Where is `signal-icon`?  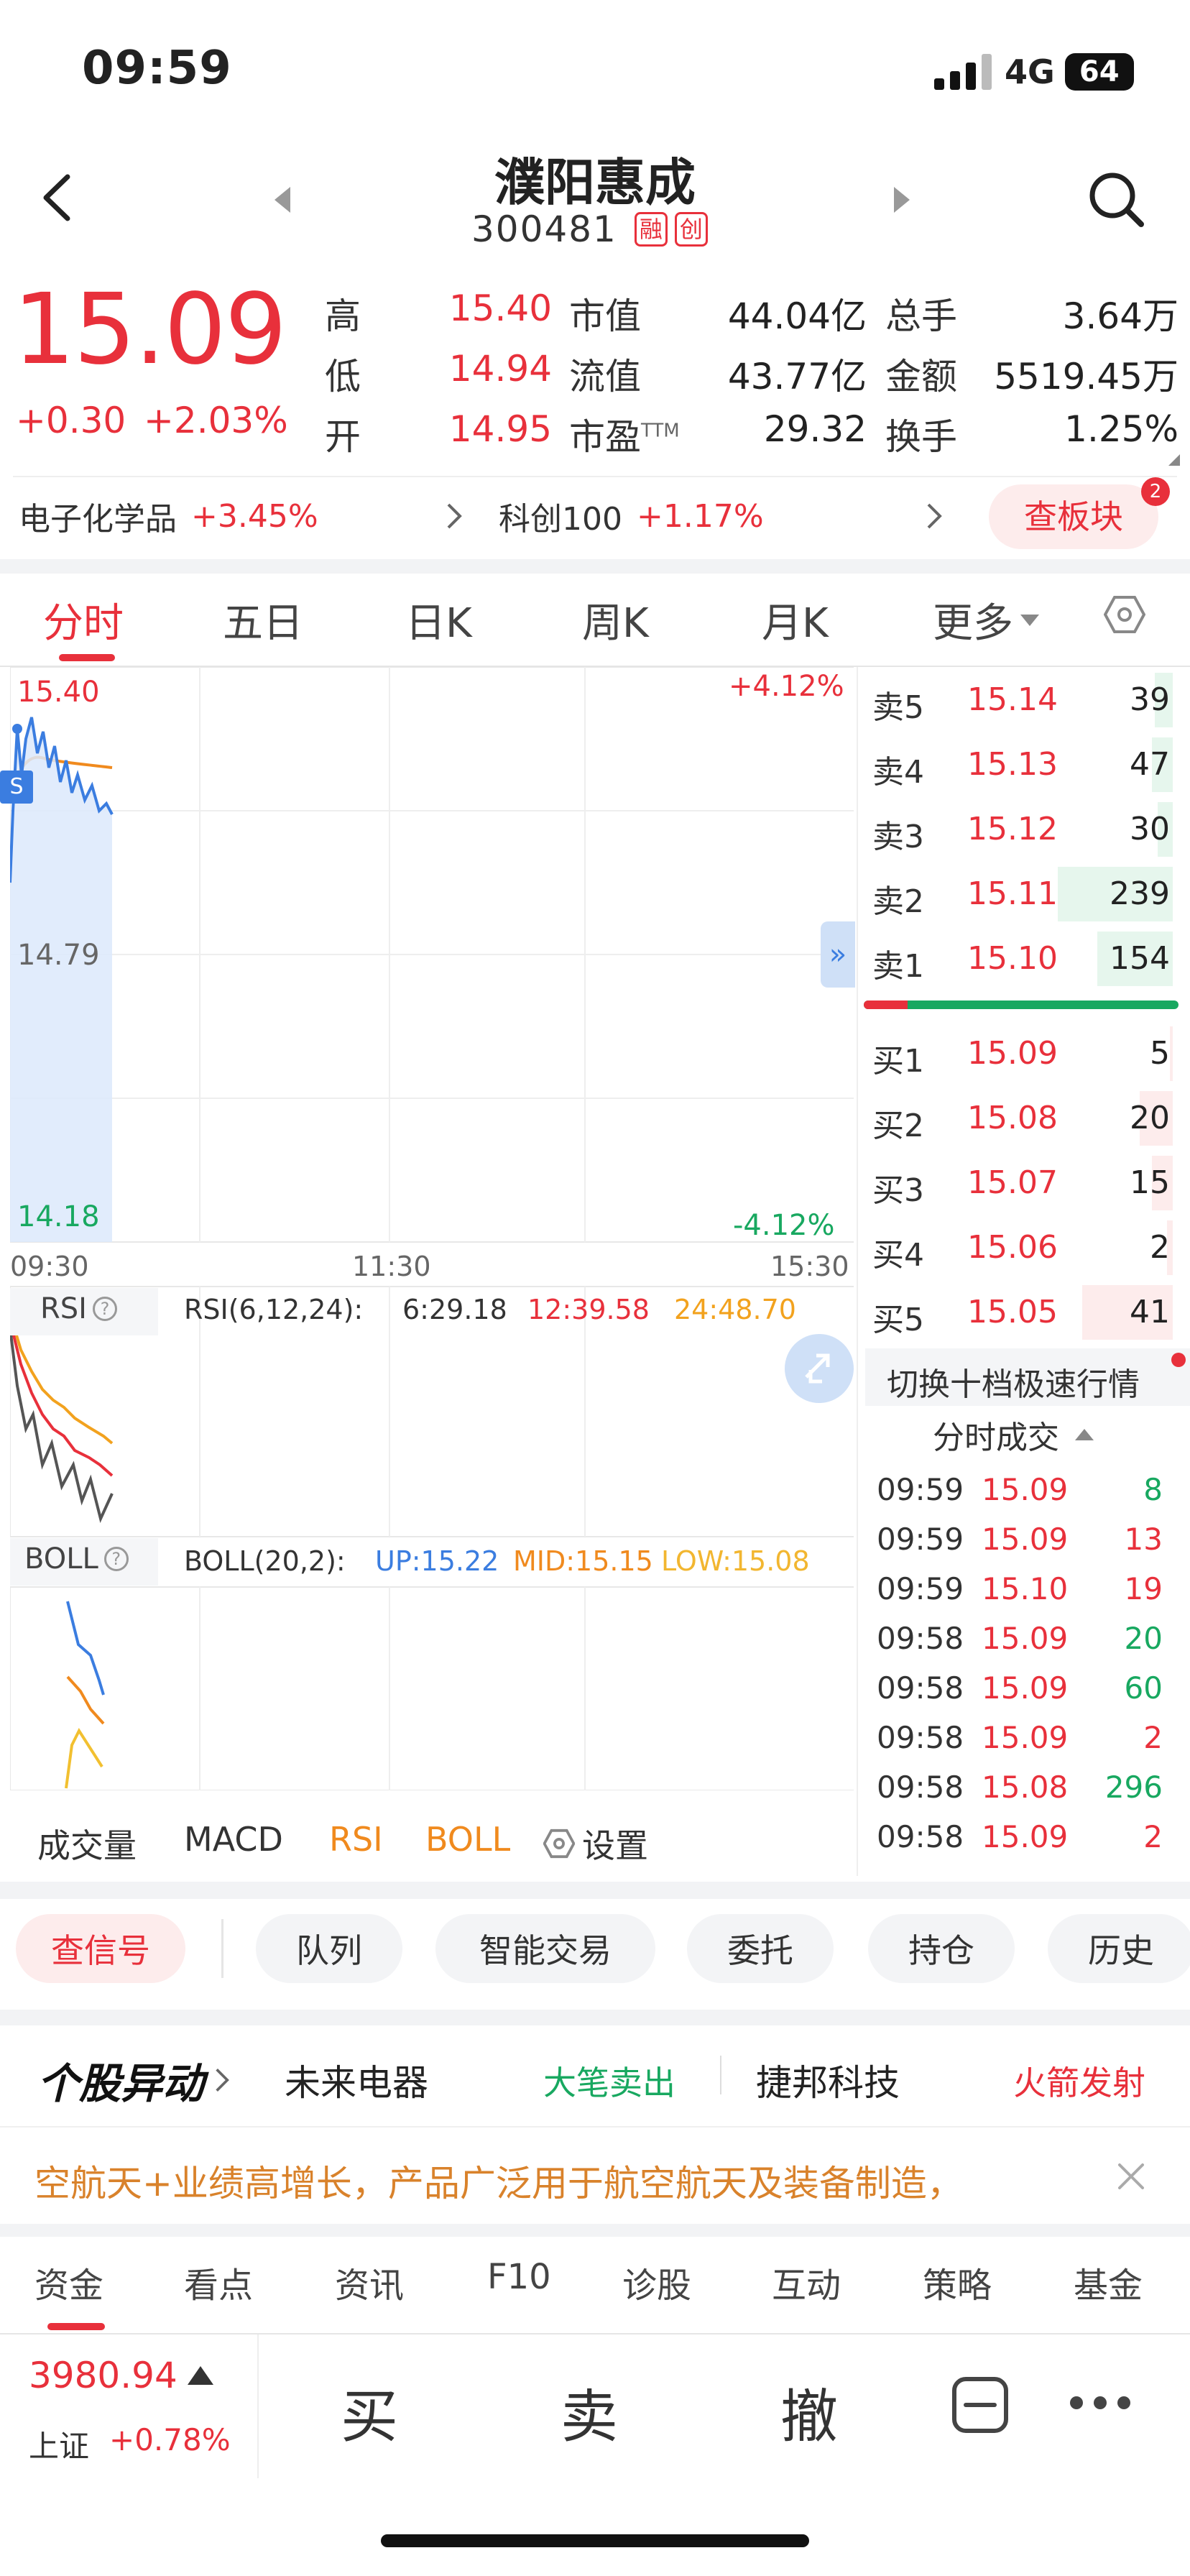
signal-icon is located at coordinates (963, 72).